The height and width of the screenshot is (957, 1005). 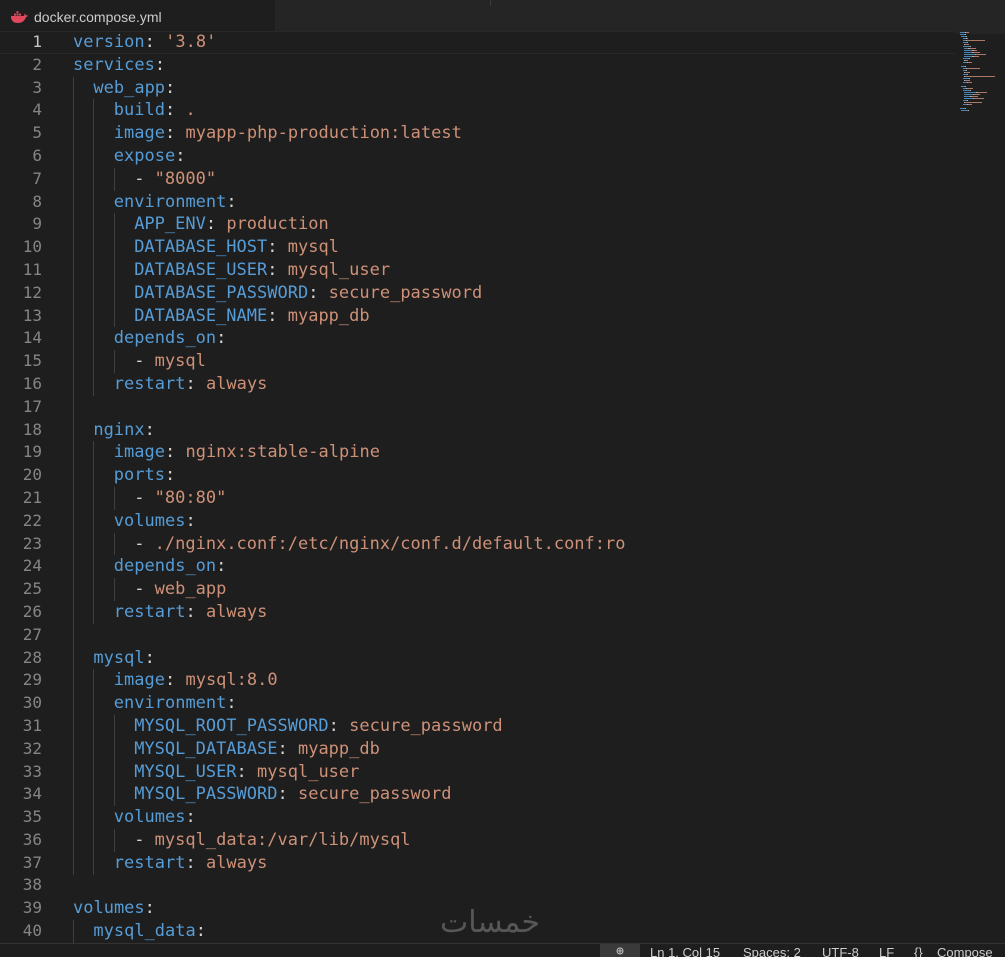 What do you see at coordinates (477, 293) in the screenshot?
I see `code-line: 12 DATABASE_PASSWORD: secure_password` at bounding box center [477, 293].